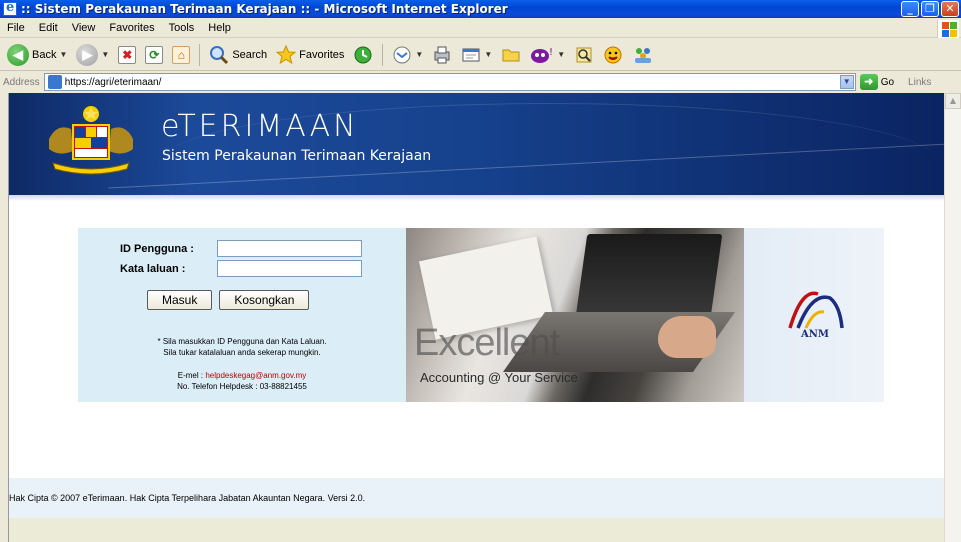 This screenshot has width=961, height=542. I want to click on star-icon, so click(286, 54).